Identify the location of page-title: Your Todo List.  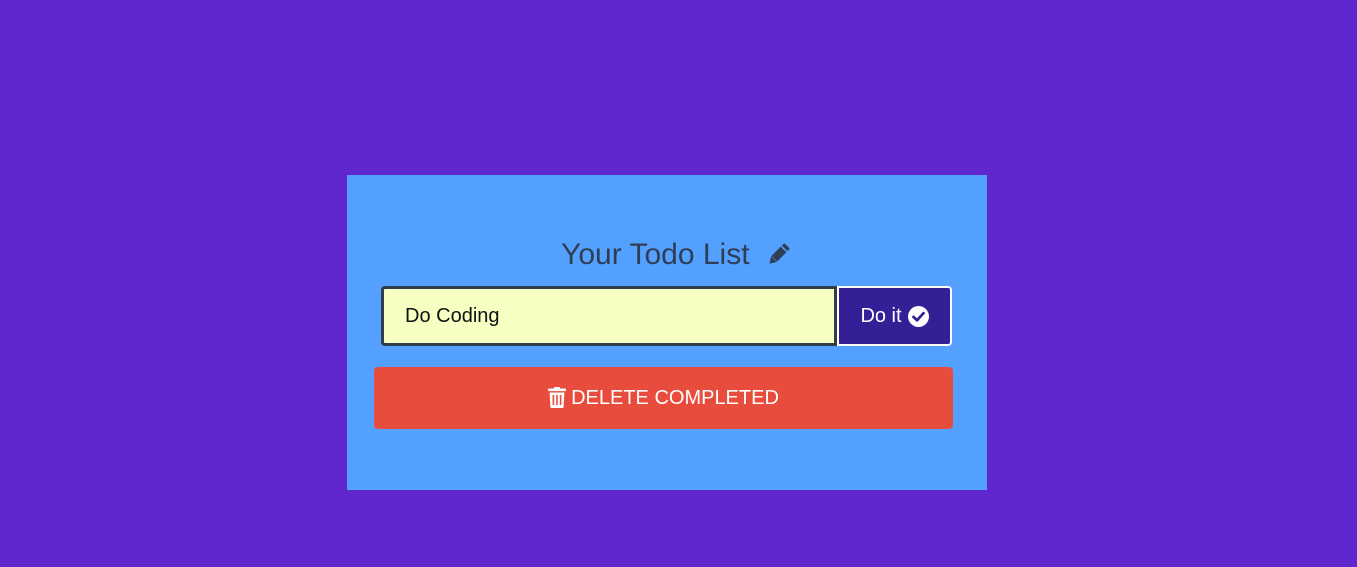
(655, 255).